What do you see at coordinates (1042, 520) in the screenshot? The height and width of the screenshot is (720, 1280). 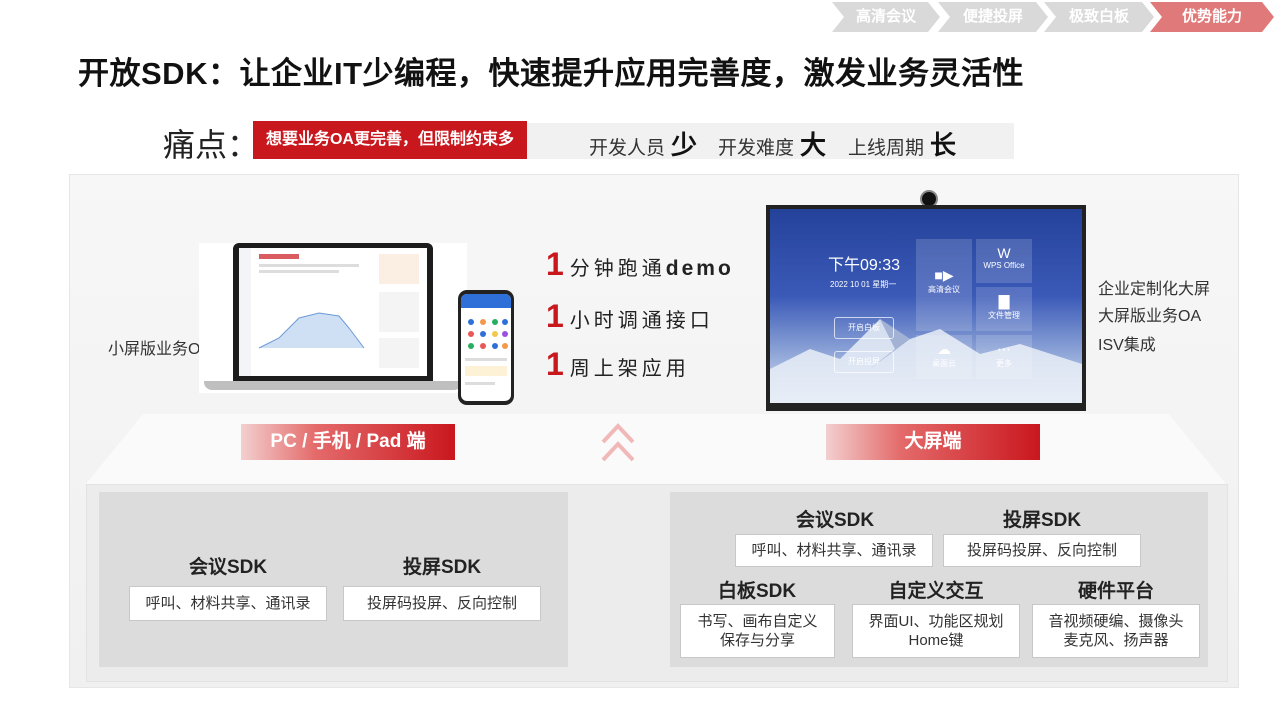 I see `right-casting-sdk-title: 投屏SDK` at bounding box center [1042, 520].